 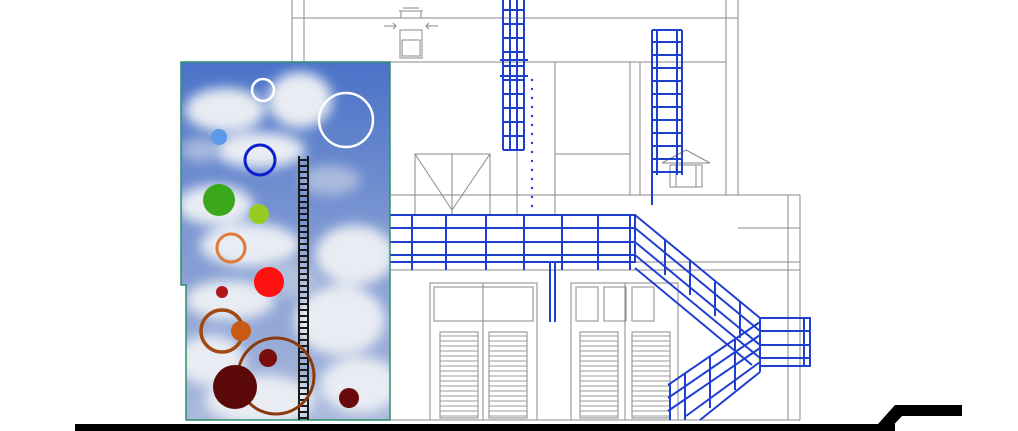 I want to click on steel-structure, so click(x=514, y=75).